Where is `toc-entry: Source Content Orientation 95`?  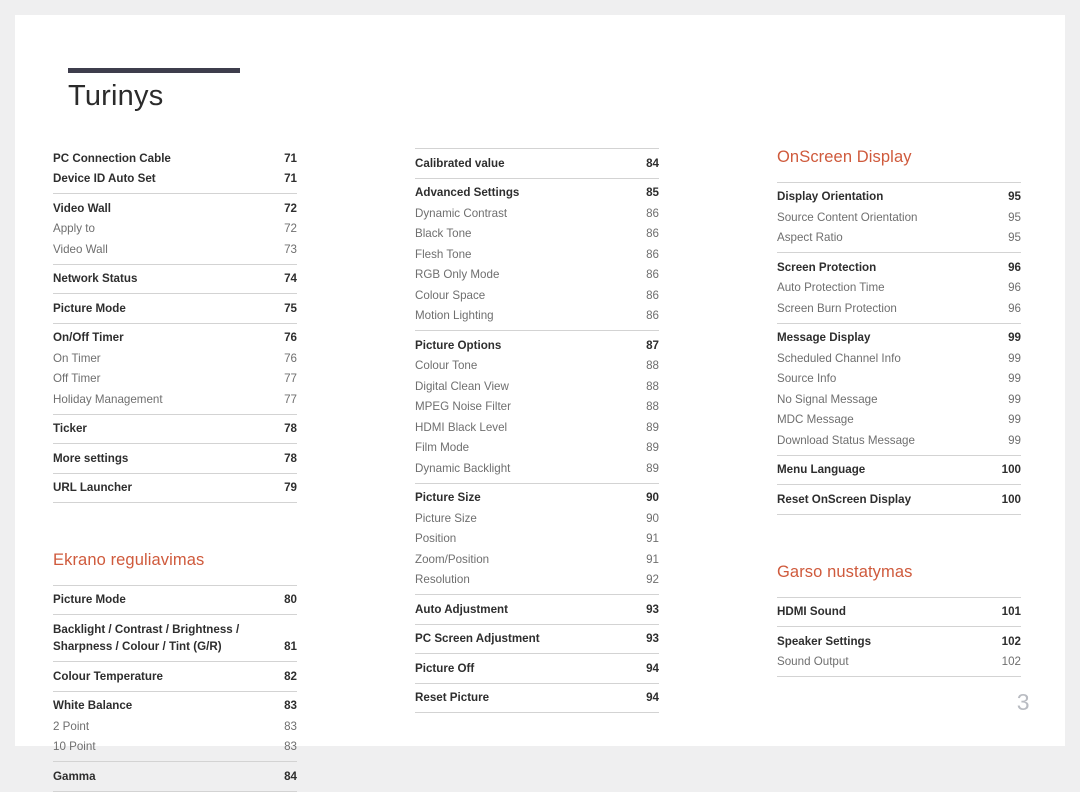 toc-entry: Source Content Orientation 95 is located at coordinates (899, 217).